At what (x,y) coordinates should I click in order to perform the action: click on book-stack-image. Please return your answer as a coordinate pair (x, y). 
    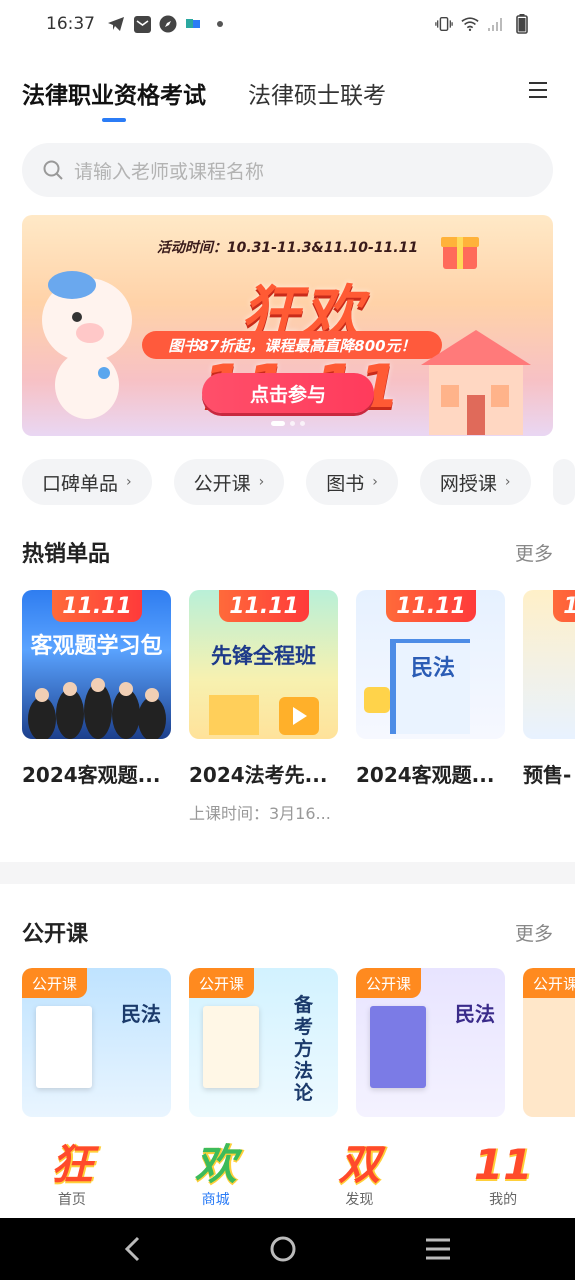
    Looking at the image, I should click on (264, 715).